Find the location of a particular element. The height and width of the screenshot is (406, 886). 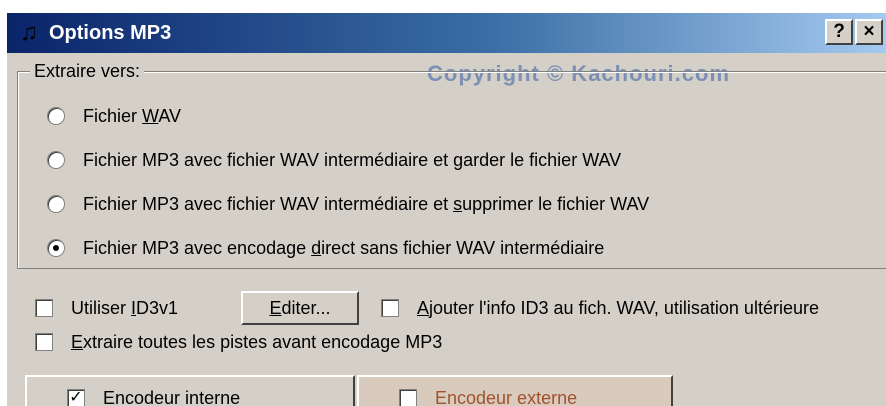

use-id3v1-checkbox-row: Utiliser ID3v1 is located at coordinates (106, 308).